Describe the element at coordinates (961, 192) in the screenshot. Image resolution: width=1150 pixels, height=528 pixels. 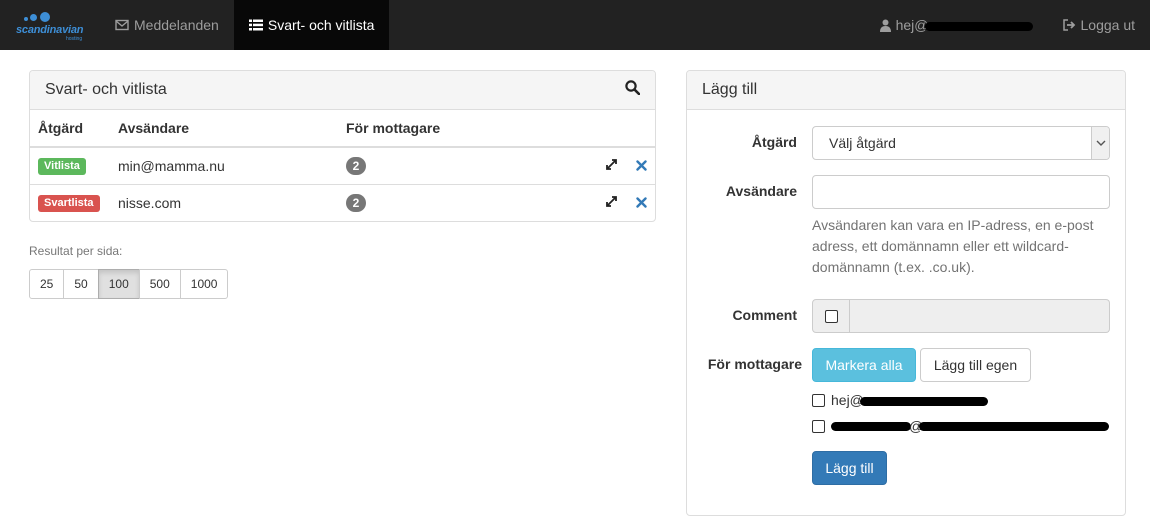
I see `sender-input` at that location.